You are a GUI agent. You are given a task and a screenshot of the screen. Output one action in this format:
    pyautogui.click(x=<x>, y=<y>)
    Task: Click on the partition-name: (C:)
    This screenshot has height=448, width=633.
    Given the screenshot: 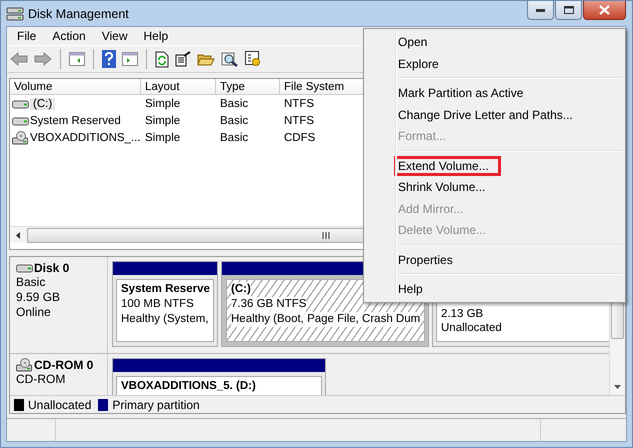 What is the action you would take?
    pyautogui.click(x=241, y=289)
    